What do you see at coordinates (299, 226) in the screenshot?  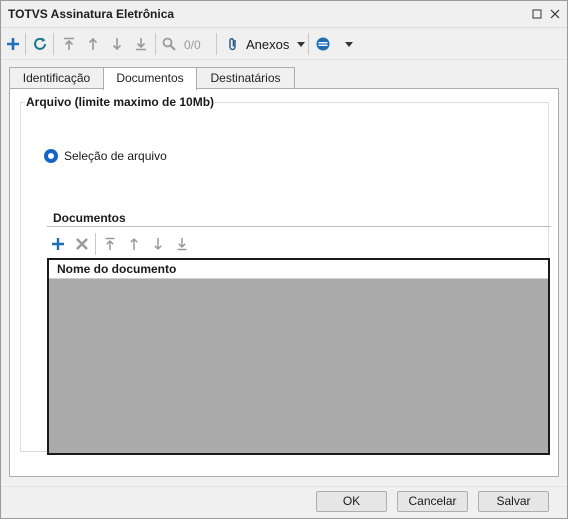 I see `documentos-group-divider` at bounding box center [299, 226].